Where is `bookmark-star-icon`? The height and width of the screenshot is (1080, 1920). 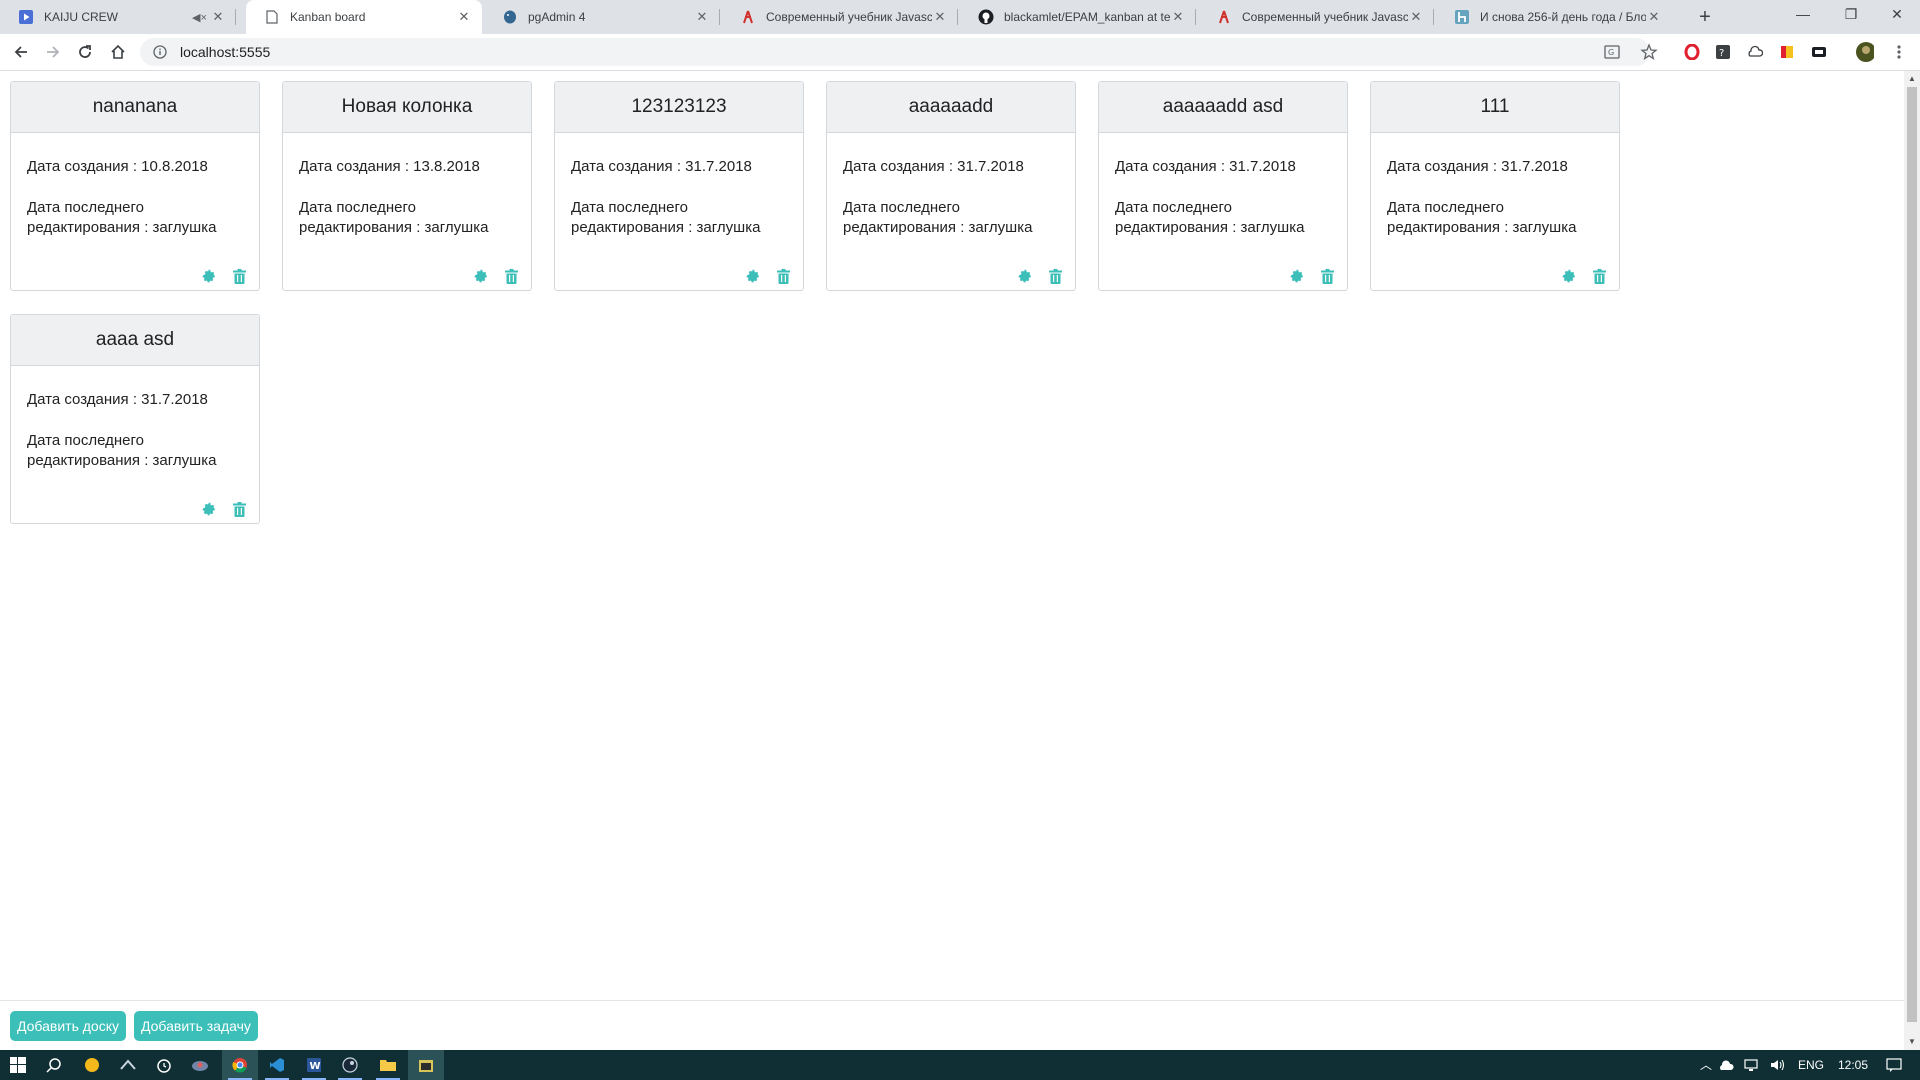 bookmark-star-icon is located at coordinates (1649, 52).